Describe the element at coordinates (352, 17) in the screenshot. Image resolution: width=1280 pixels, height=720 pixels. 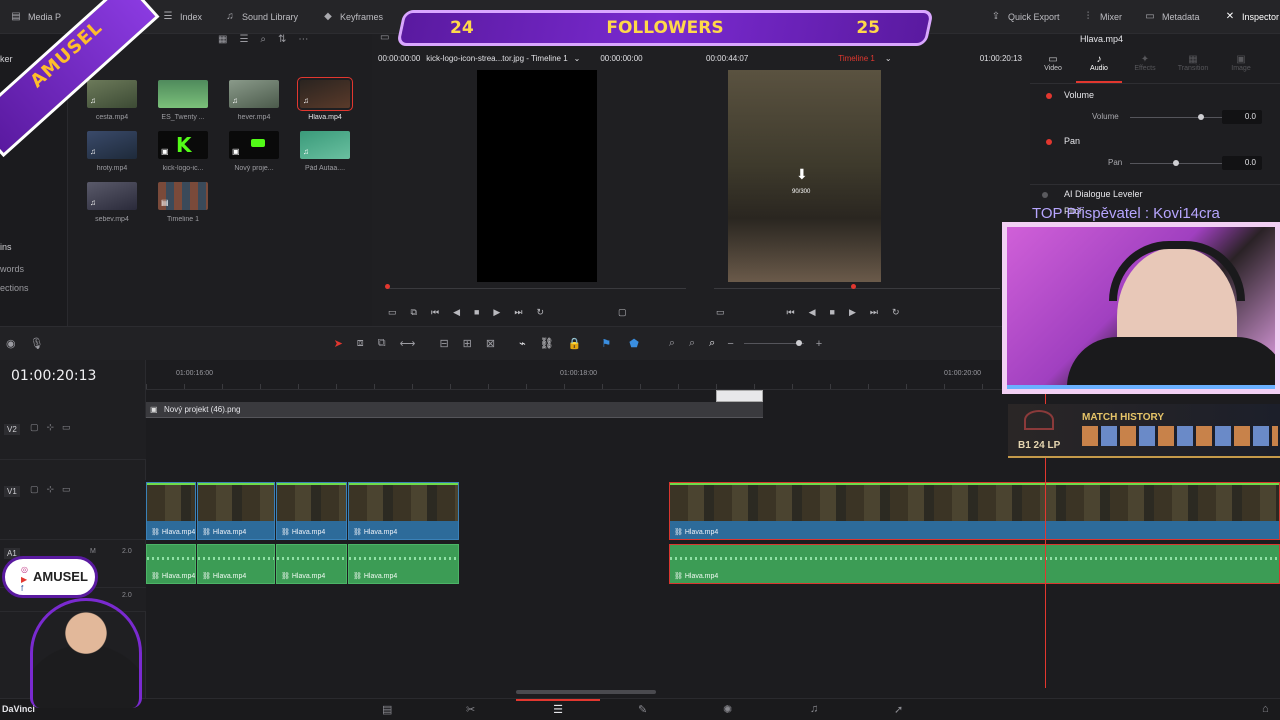
I see `keyframes-tab: ◆ Keyframes` at that location.